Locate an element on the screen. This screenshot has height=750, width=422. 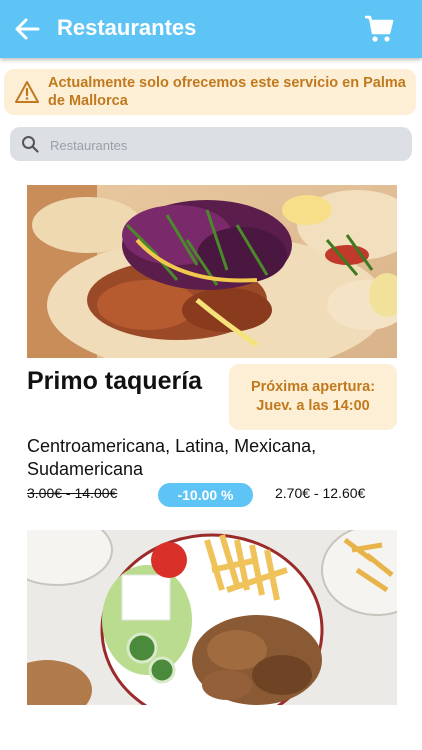
page-title: Restaurantes is located at coordinates (127, 27).